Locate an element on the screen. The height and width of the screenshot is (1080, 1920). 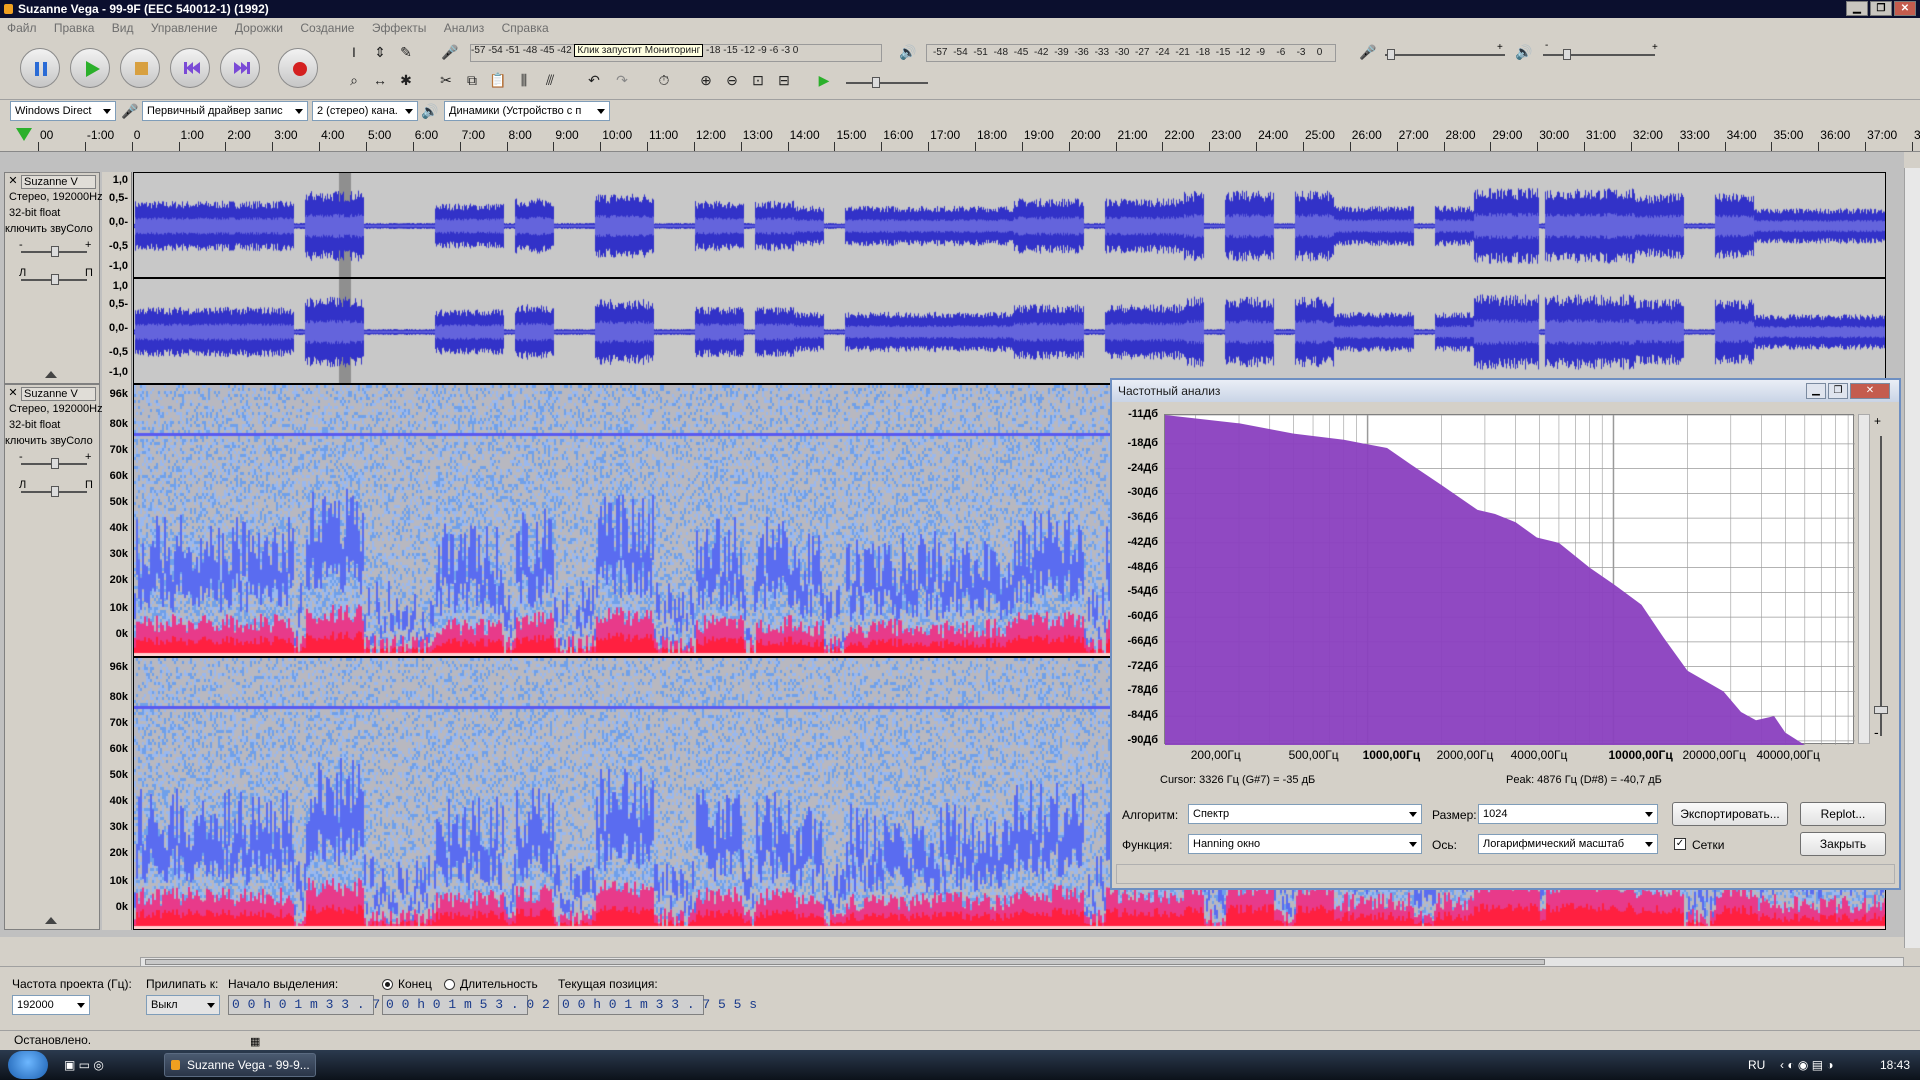
play-head-icon is located at coordinates (24, 136).